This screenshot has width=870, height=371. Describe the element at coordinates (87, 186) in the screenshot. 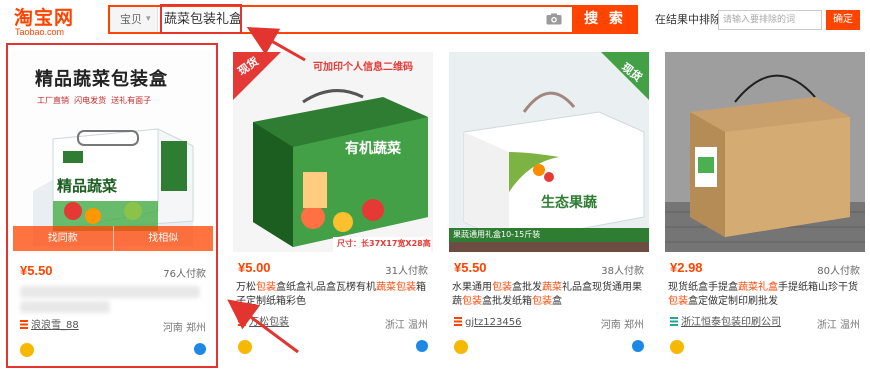

I see `box-label: 精品蔬菜` at that location.